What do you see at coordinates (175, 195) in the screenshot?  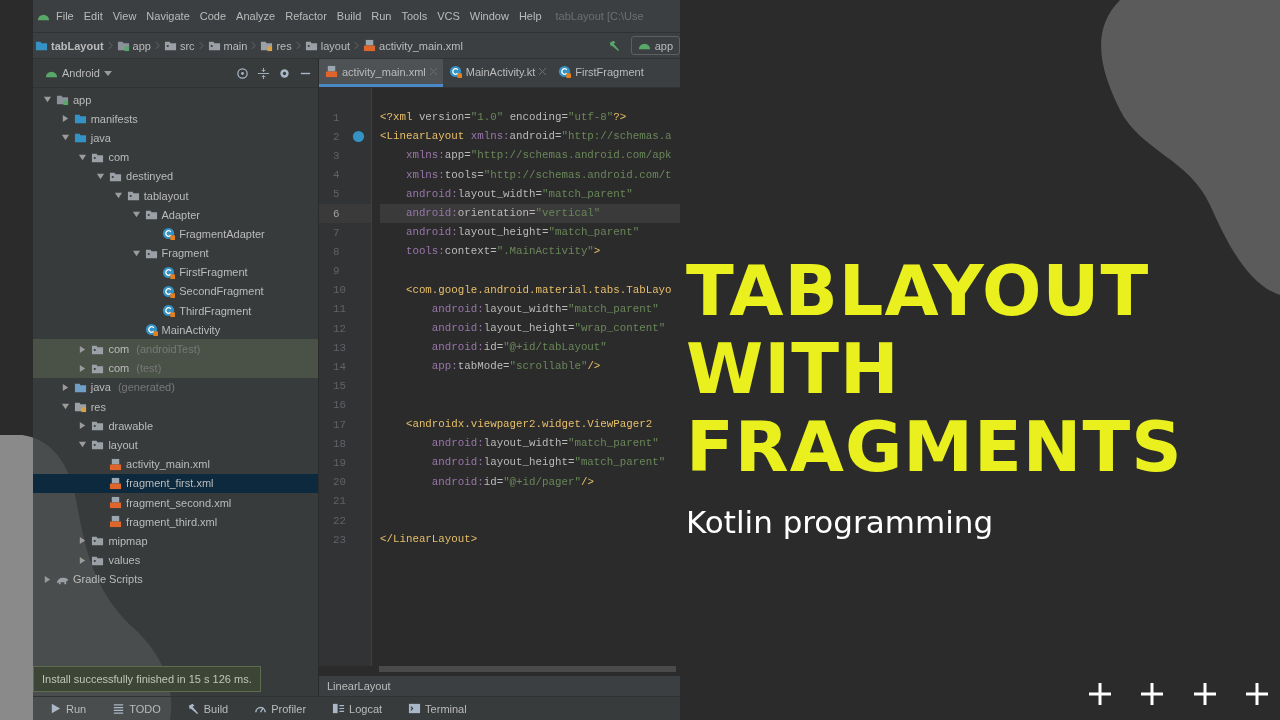 I see `tree-item: tablayout` at bounding box center [175, 195].